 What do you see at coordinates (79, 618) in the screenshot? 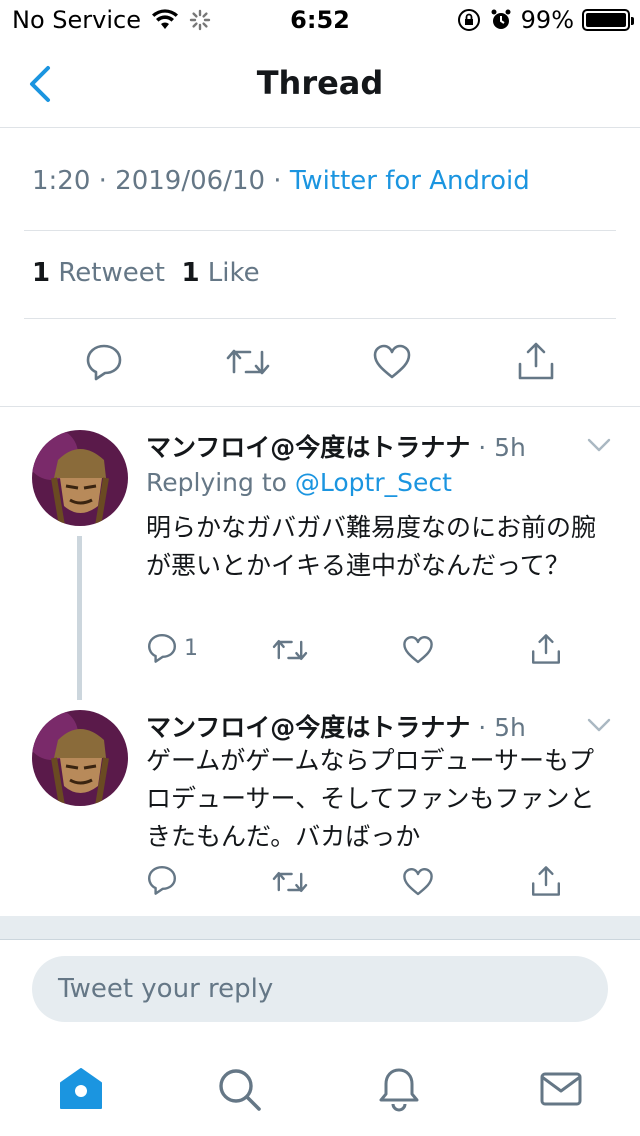
I see `thread-connector-line` at bounding box center [79, 618].